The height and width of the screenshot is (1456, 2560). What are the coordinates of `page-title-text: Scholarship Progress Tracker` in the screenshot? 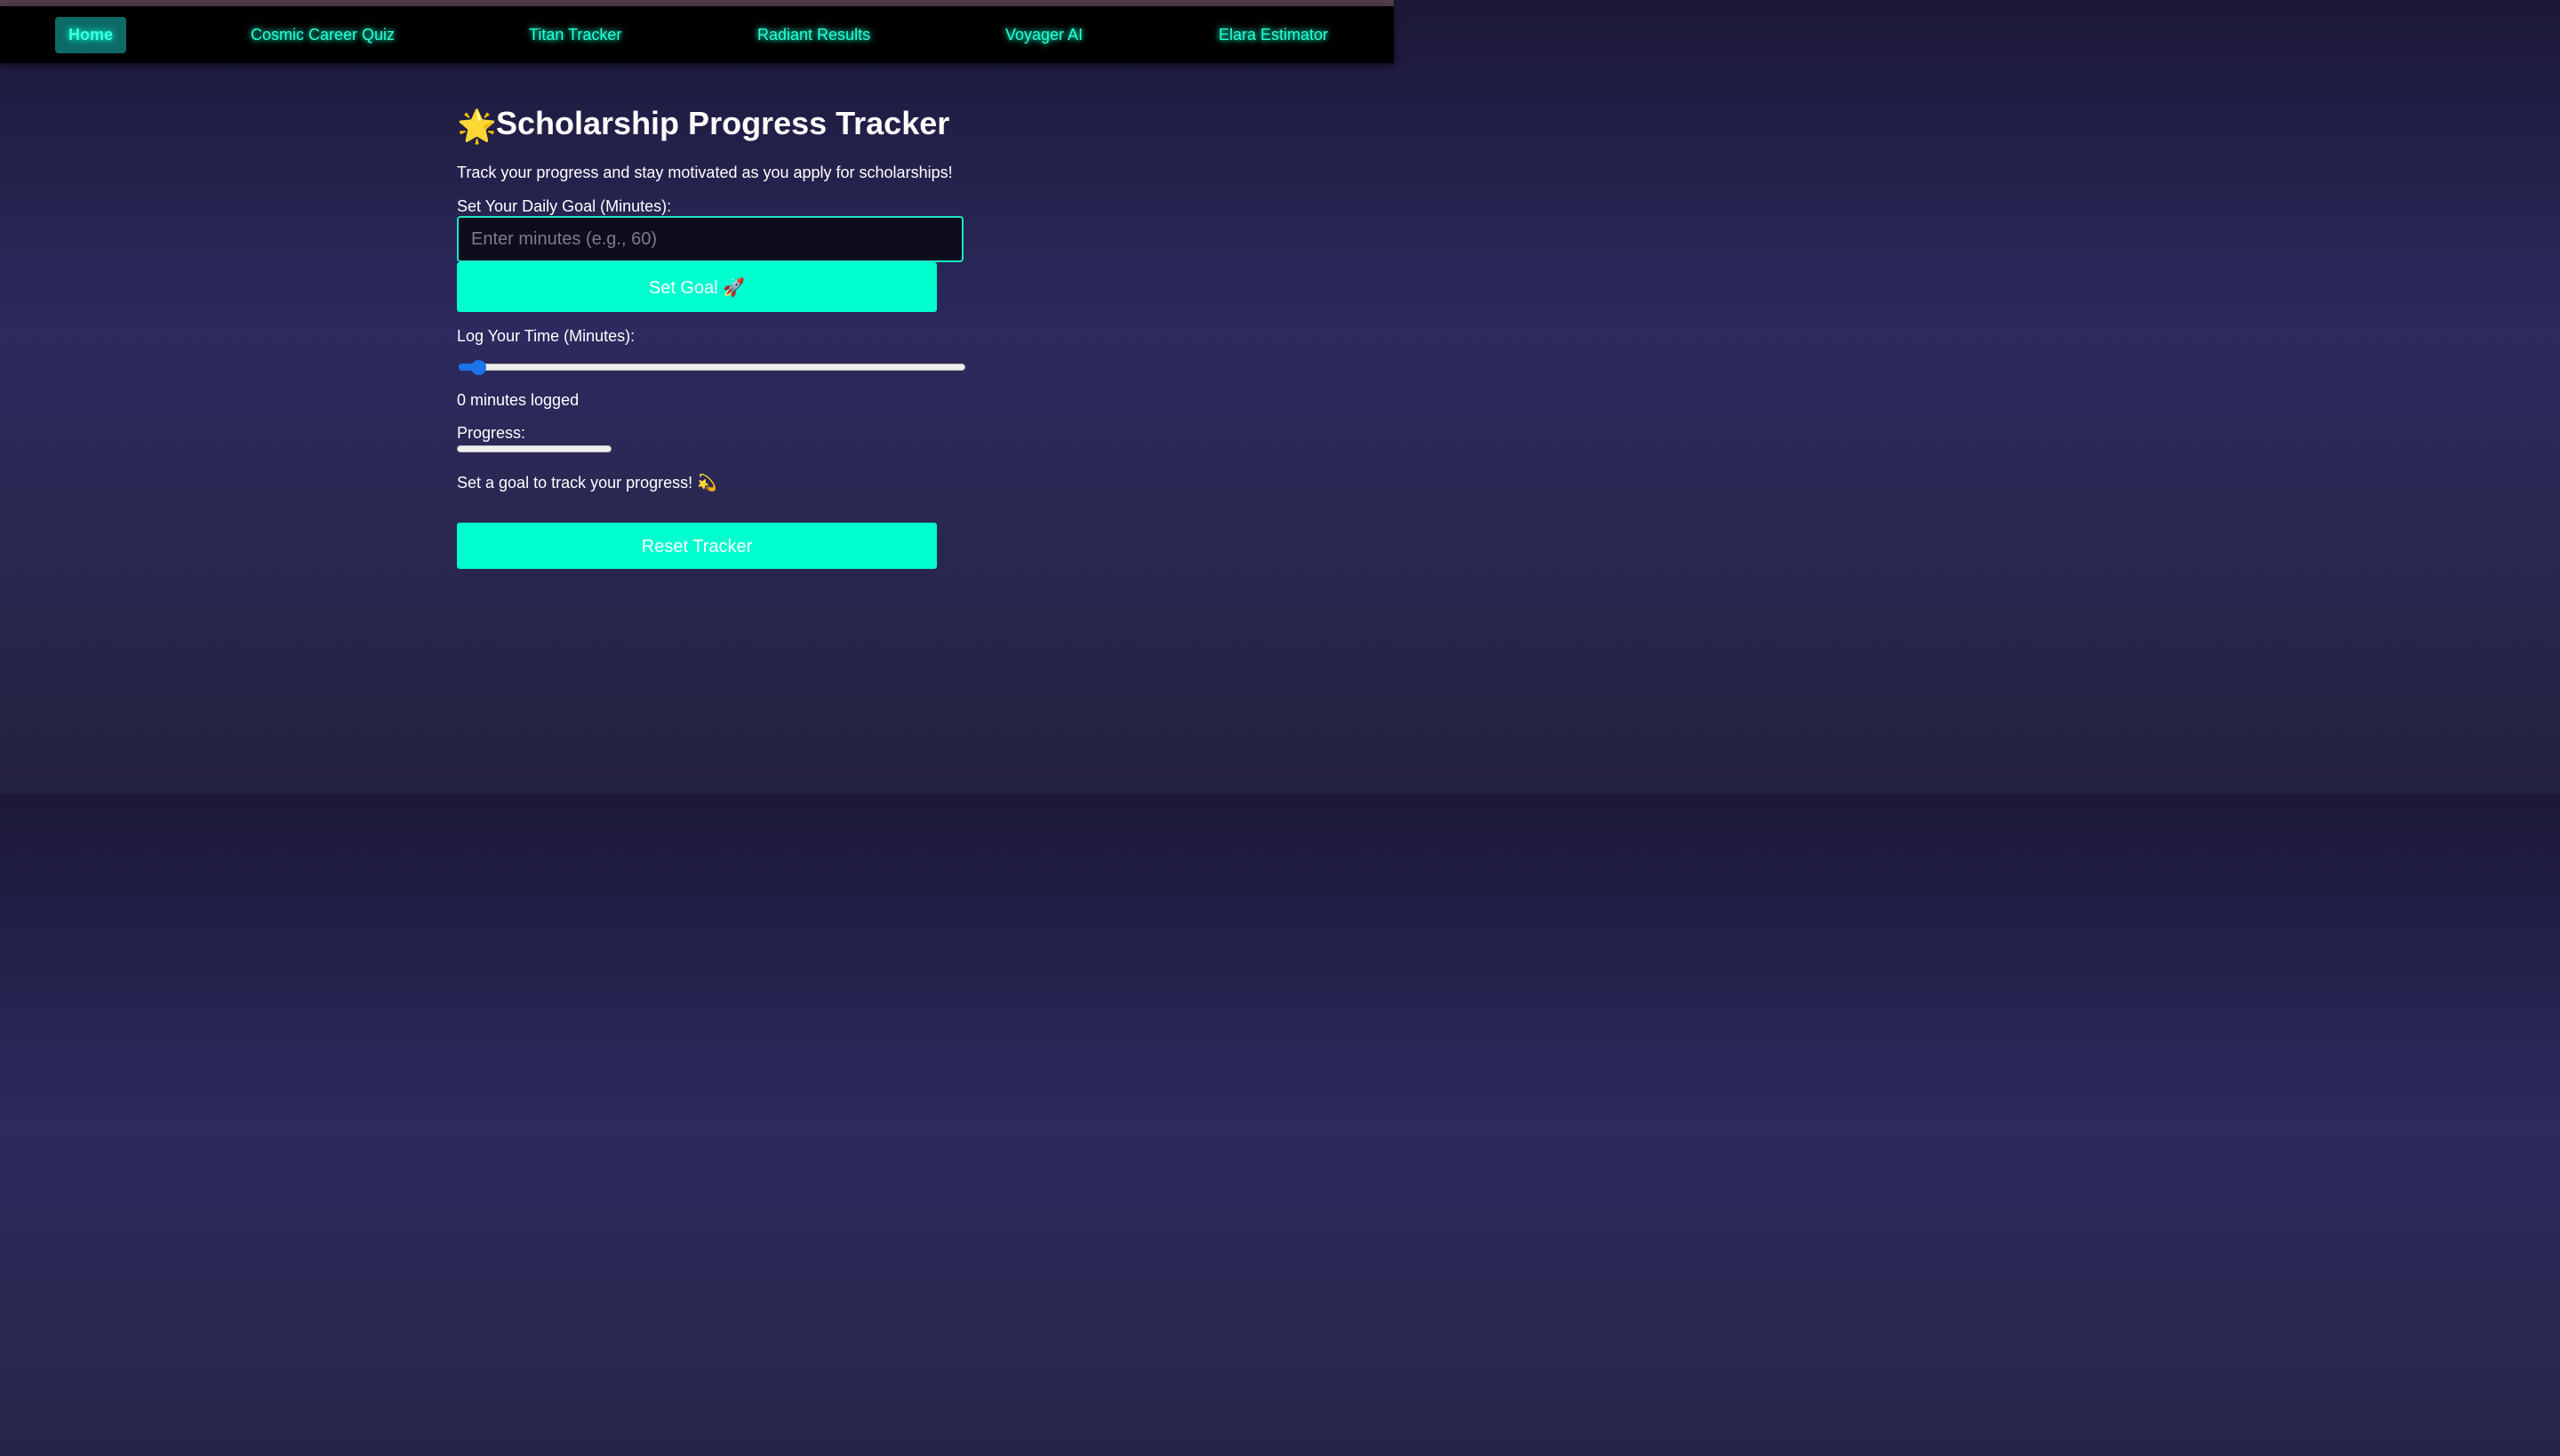 It's located at (723, 123).